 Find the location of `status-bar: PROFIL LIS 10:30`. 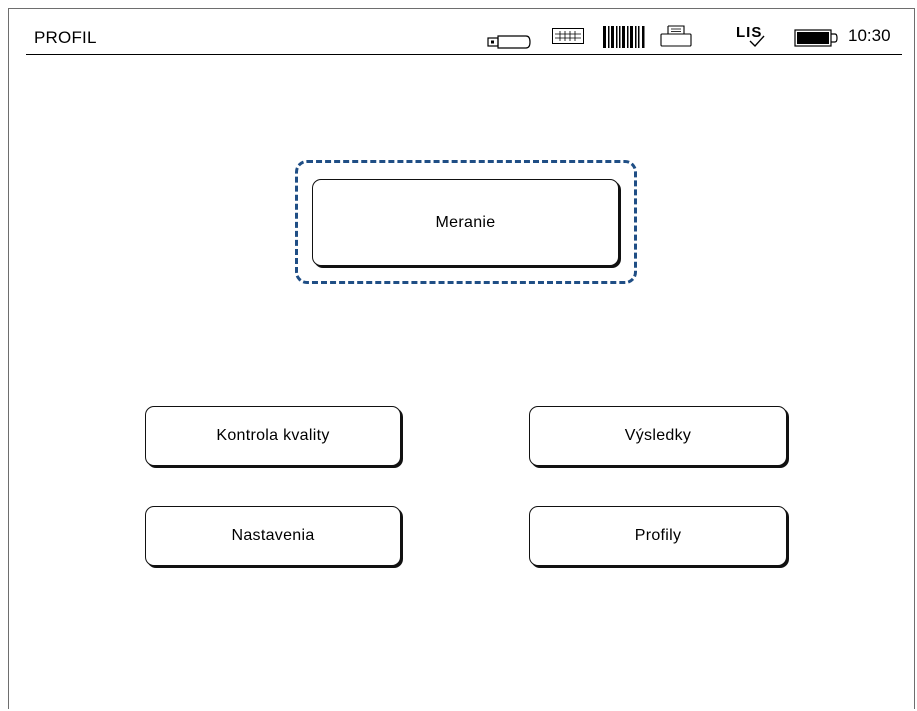

status-bar: PROFIL LIS 10:30 is located at coordinates (463, 39).